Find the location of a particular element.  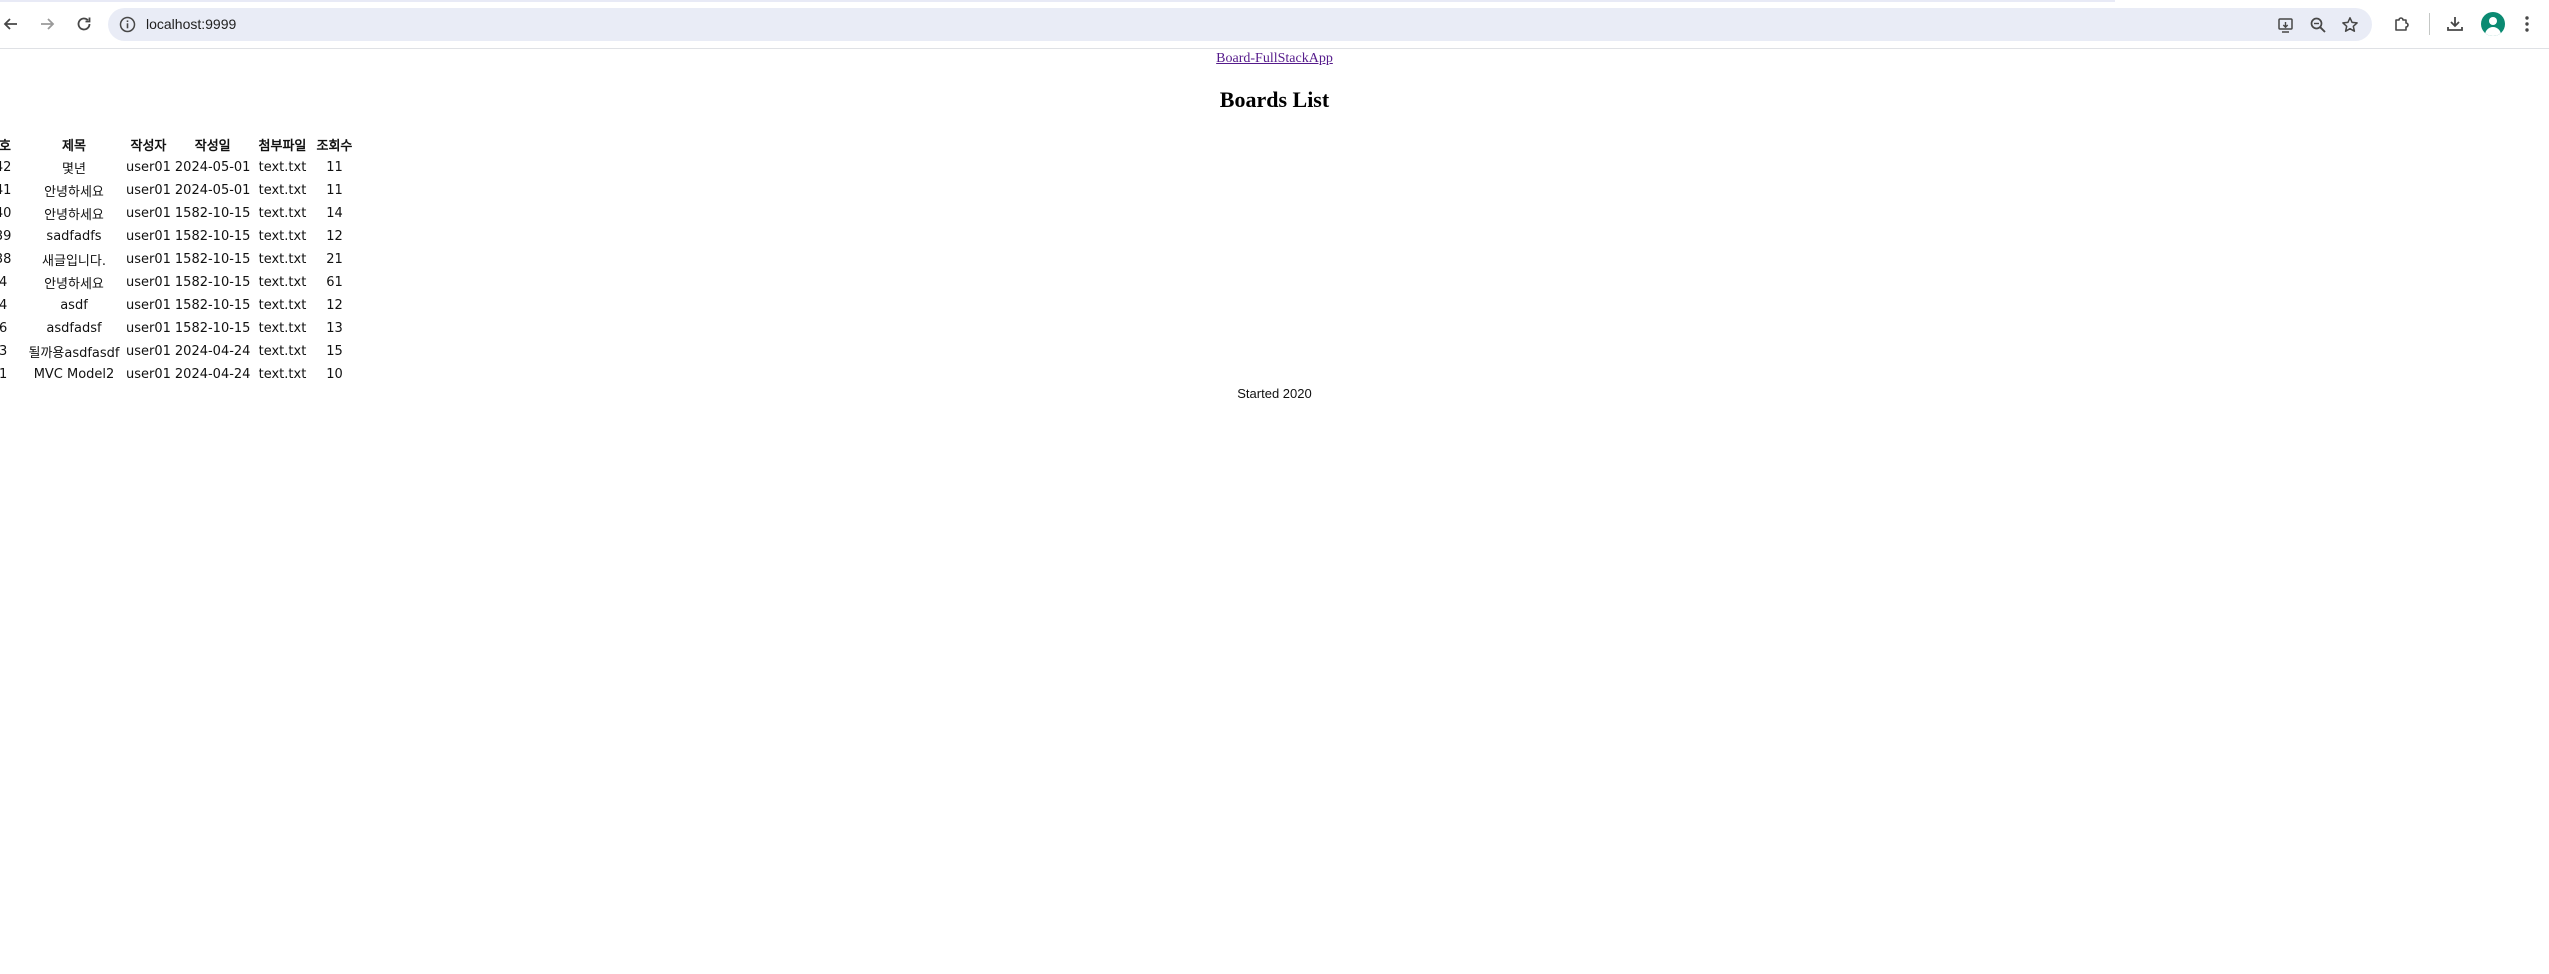

arrow-right-icon is located at coordinates (48, 24).